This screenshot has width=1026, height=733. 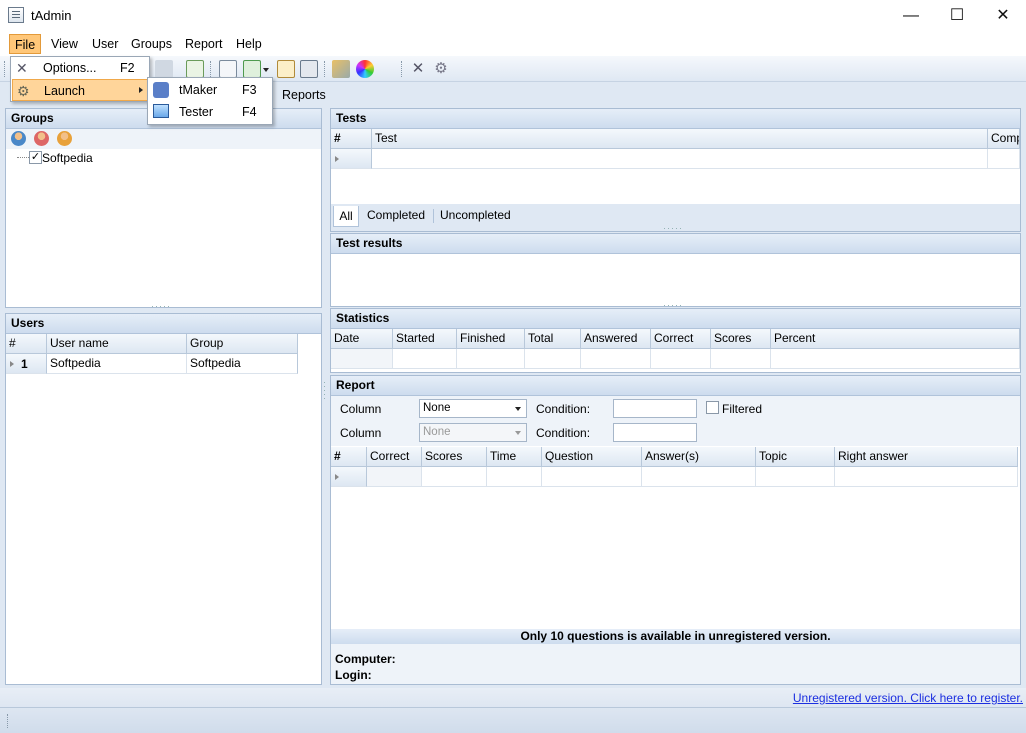 I want to click on close-button: ✕, so click(x=1003, y=15).